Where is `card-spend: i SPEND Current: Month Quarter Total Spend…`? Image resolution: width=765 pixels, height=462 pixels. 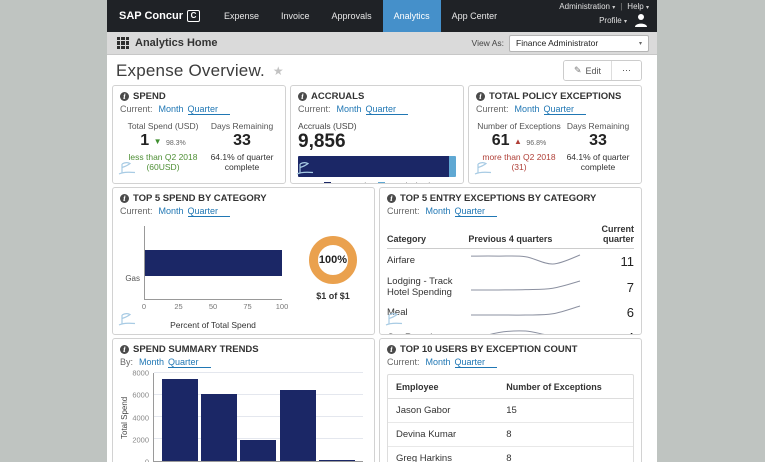
card-spend: i SPEND Current: Month Quarter Total Spend… is located at coordinates (199, 134).